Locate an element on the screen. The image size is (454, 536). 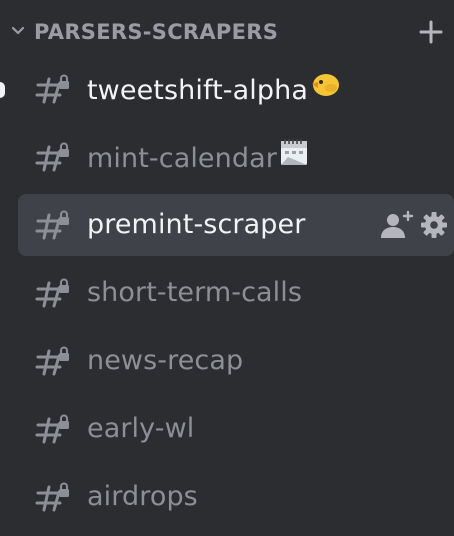
channel-mint-calendar: mint-calendar is located at coordinates (236, 157).